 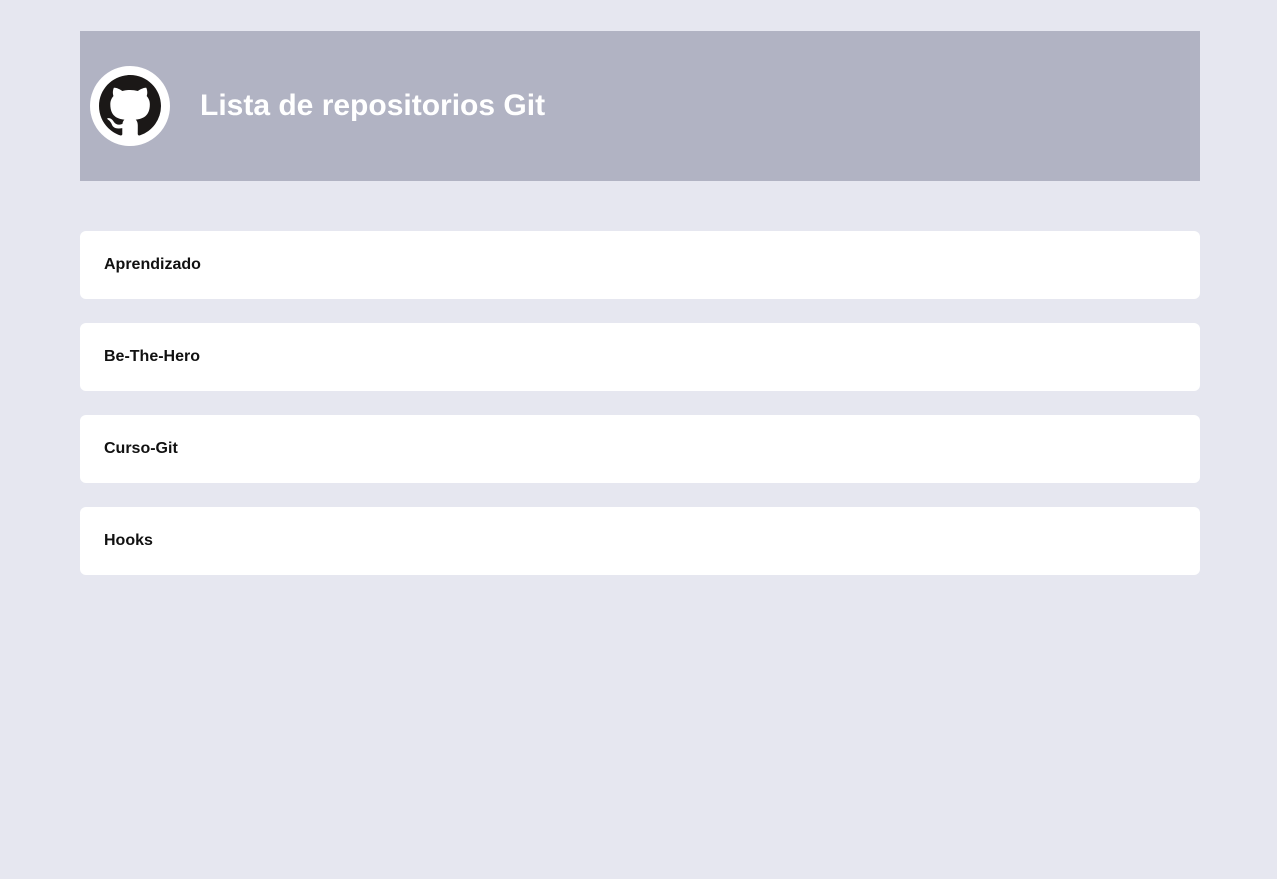 What do you see at coordinates (640, 106) in the screenshot?
I see `header-banner: Lista de repositorios Git` at bounding box center [640, 106].